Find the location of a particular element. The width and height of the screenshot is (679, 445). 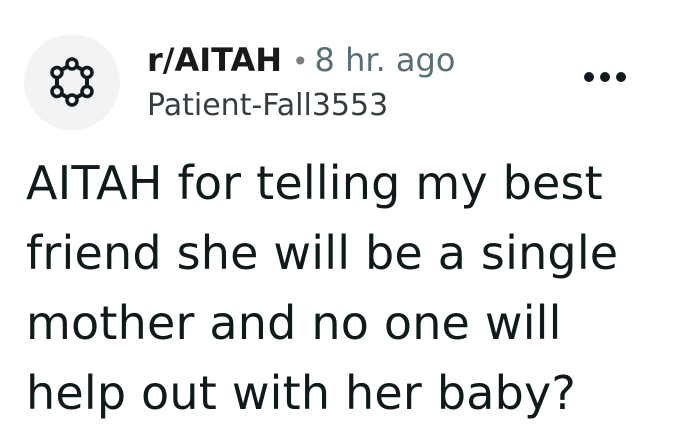

more-options-button is located at coordinates (605, 77).